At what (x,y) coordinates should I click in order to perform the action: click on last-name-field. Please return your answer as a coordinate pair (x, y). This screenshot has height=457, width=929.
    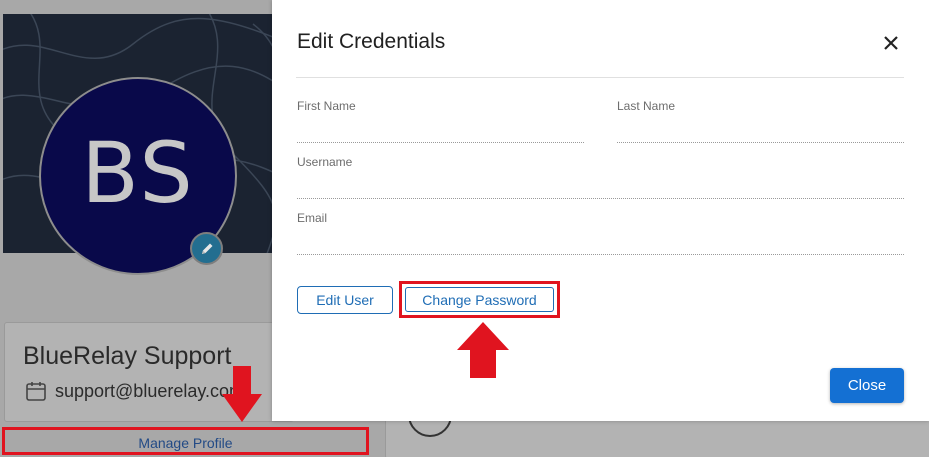
    Looking at the image, I should click on (760, 133).